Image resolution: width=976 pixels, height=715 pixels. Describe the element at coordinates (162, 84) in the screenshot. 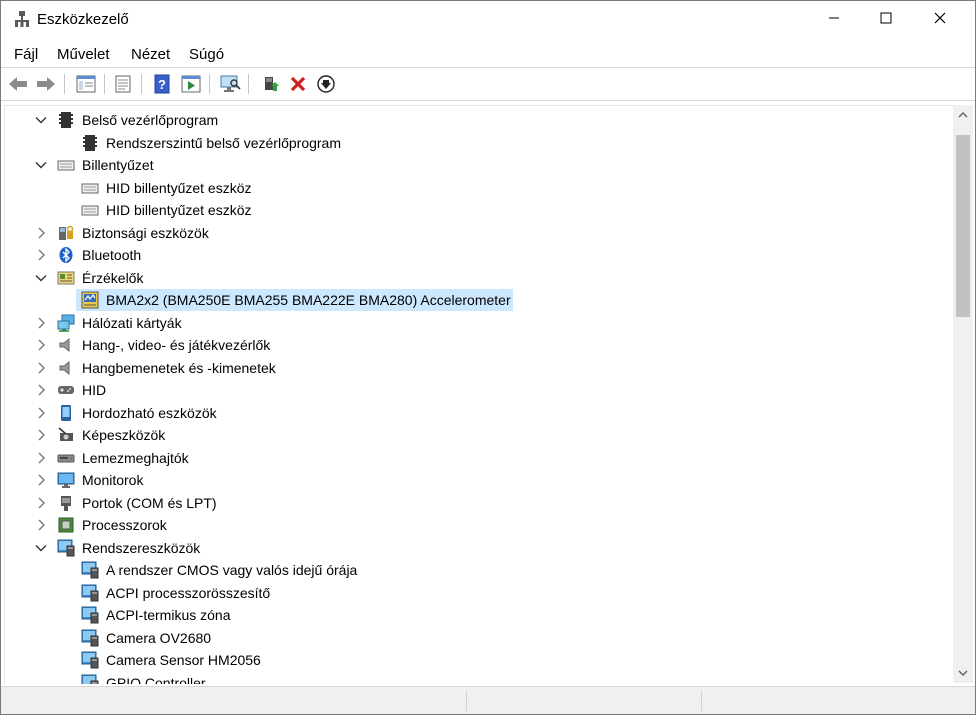

I see `help-button: ?` at that location.